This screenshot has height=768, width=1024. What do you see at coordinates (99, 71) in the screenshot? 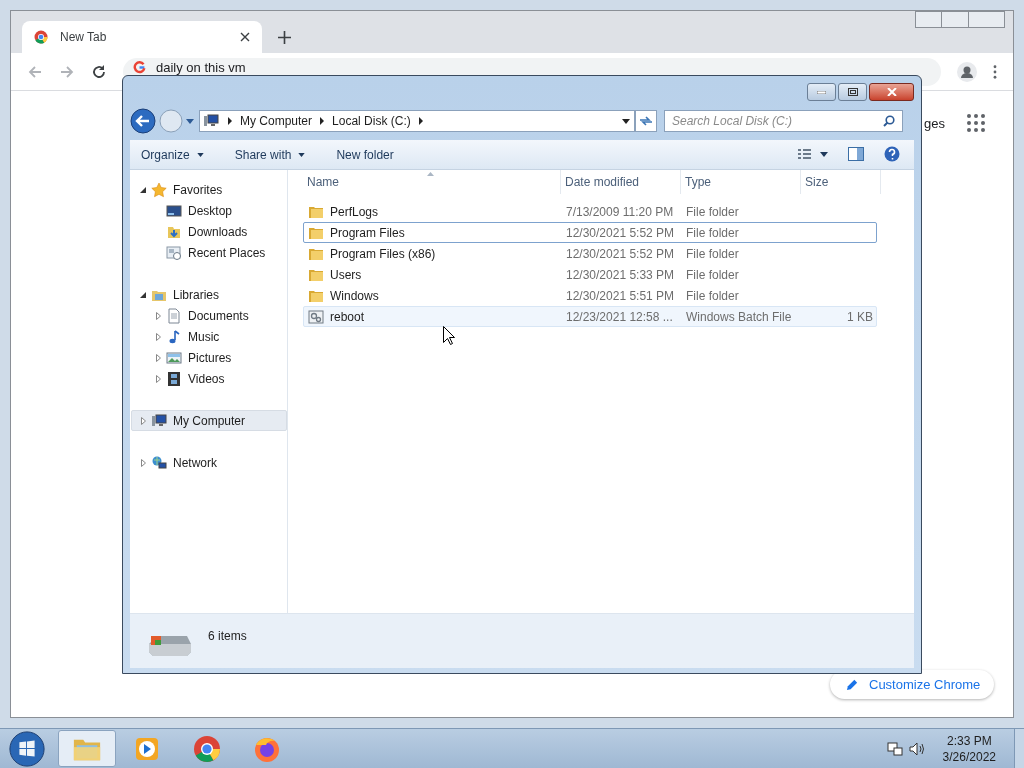
I see `reload-icon` at bounding box center [99, 71].